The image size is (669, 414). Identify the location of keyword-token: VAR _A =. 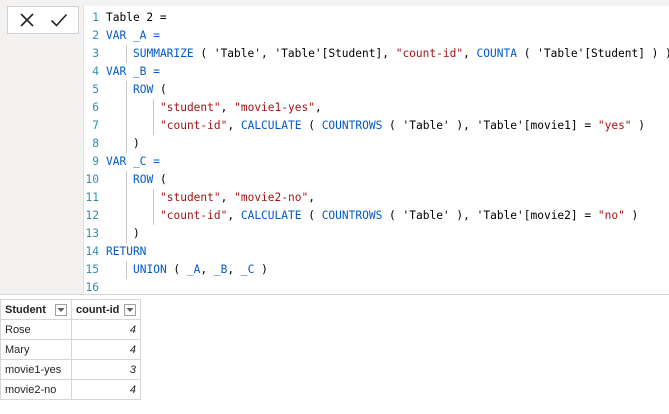
(133, 35).